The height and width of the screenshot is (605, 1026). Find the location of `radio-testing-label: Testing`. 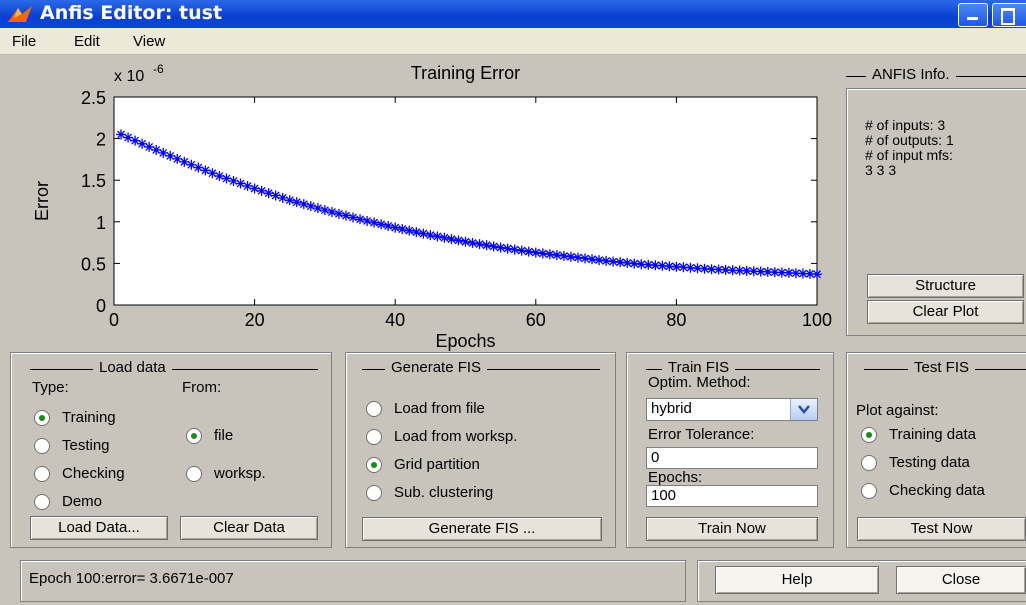

radio-testing-label: Testing is located at coordinates (86, 445).